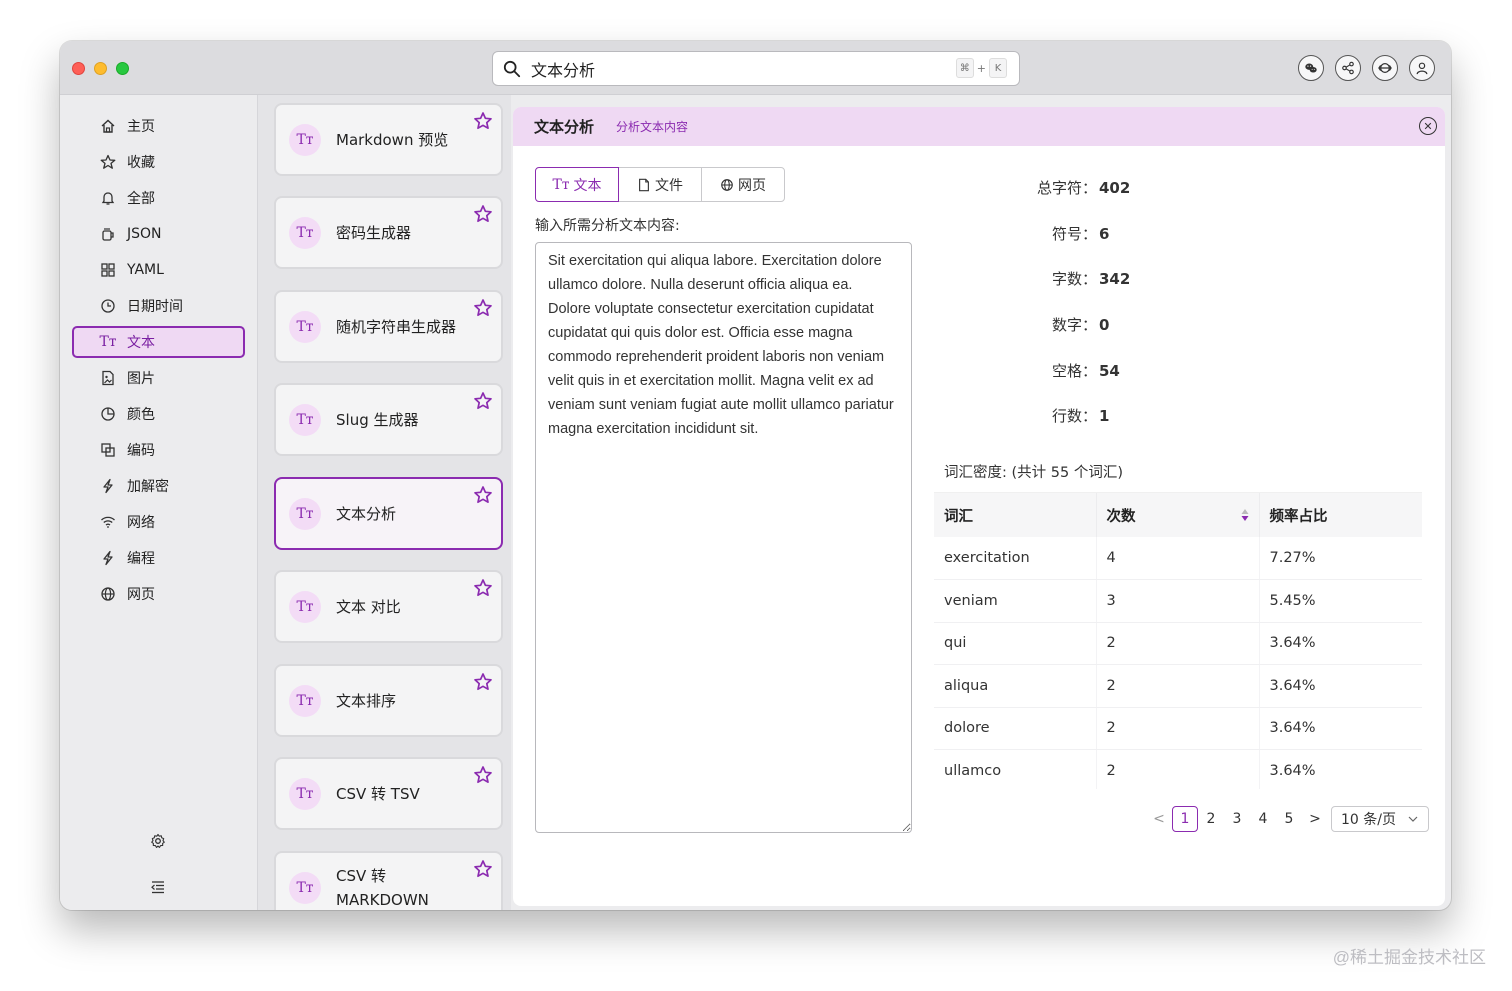 The height and width of the screenshot is (991, 1512). What do you see at coordinates (148, 487) in the screenshot?
I see `sidebar-item-label: 加解密` at bounding box center [148, 487].